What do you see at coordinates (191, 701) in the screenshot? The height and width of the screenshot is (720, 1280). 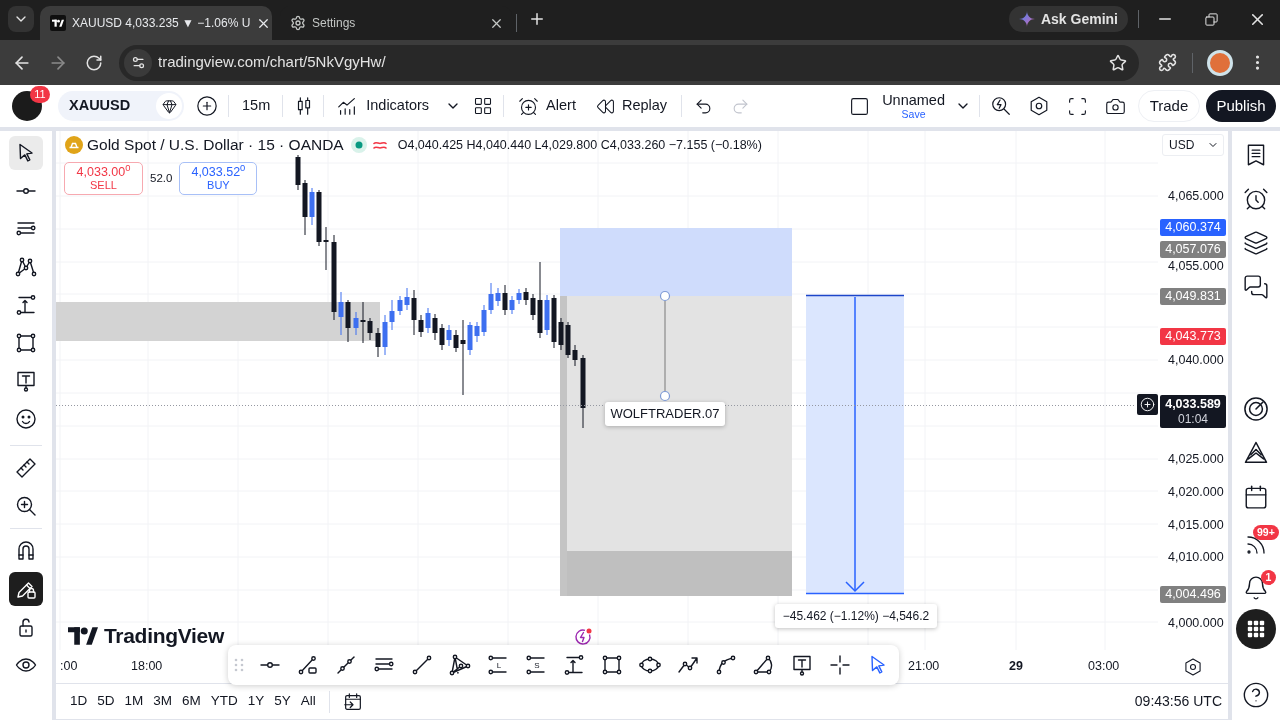 I see `range-button: 6M` at bounding box center [191, 701].